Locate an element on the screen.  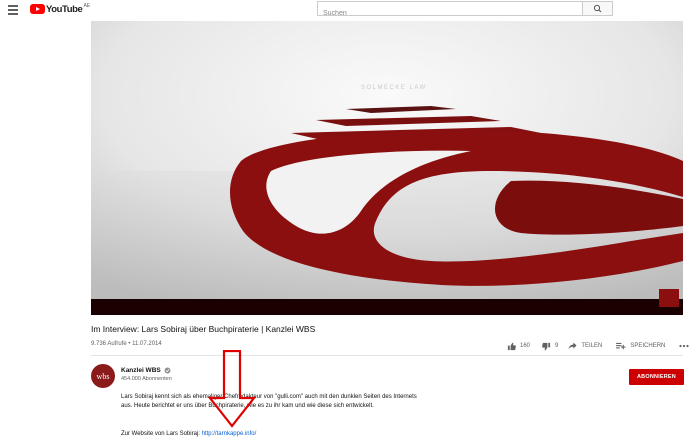
annotation-arrow is located at coordinates (232, 389).